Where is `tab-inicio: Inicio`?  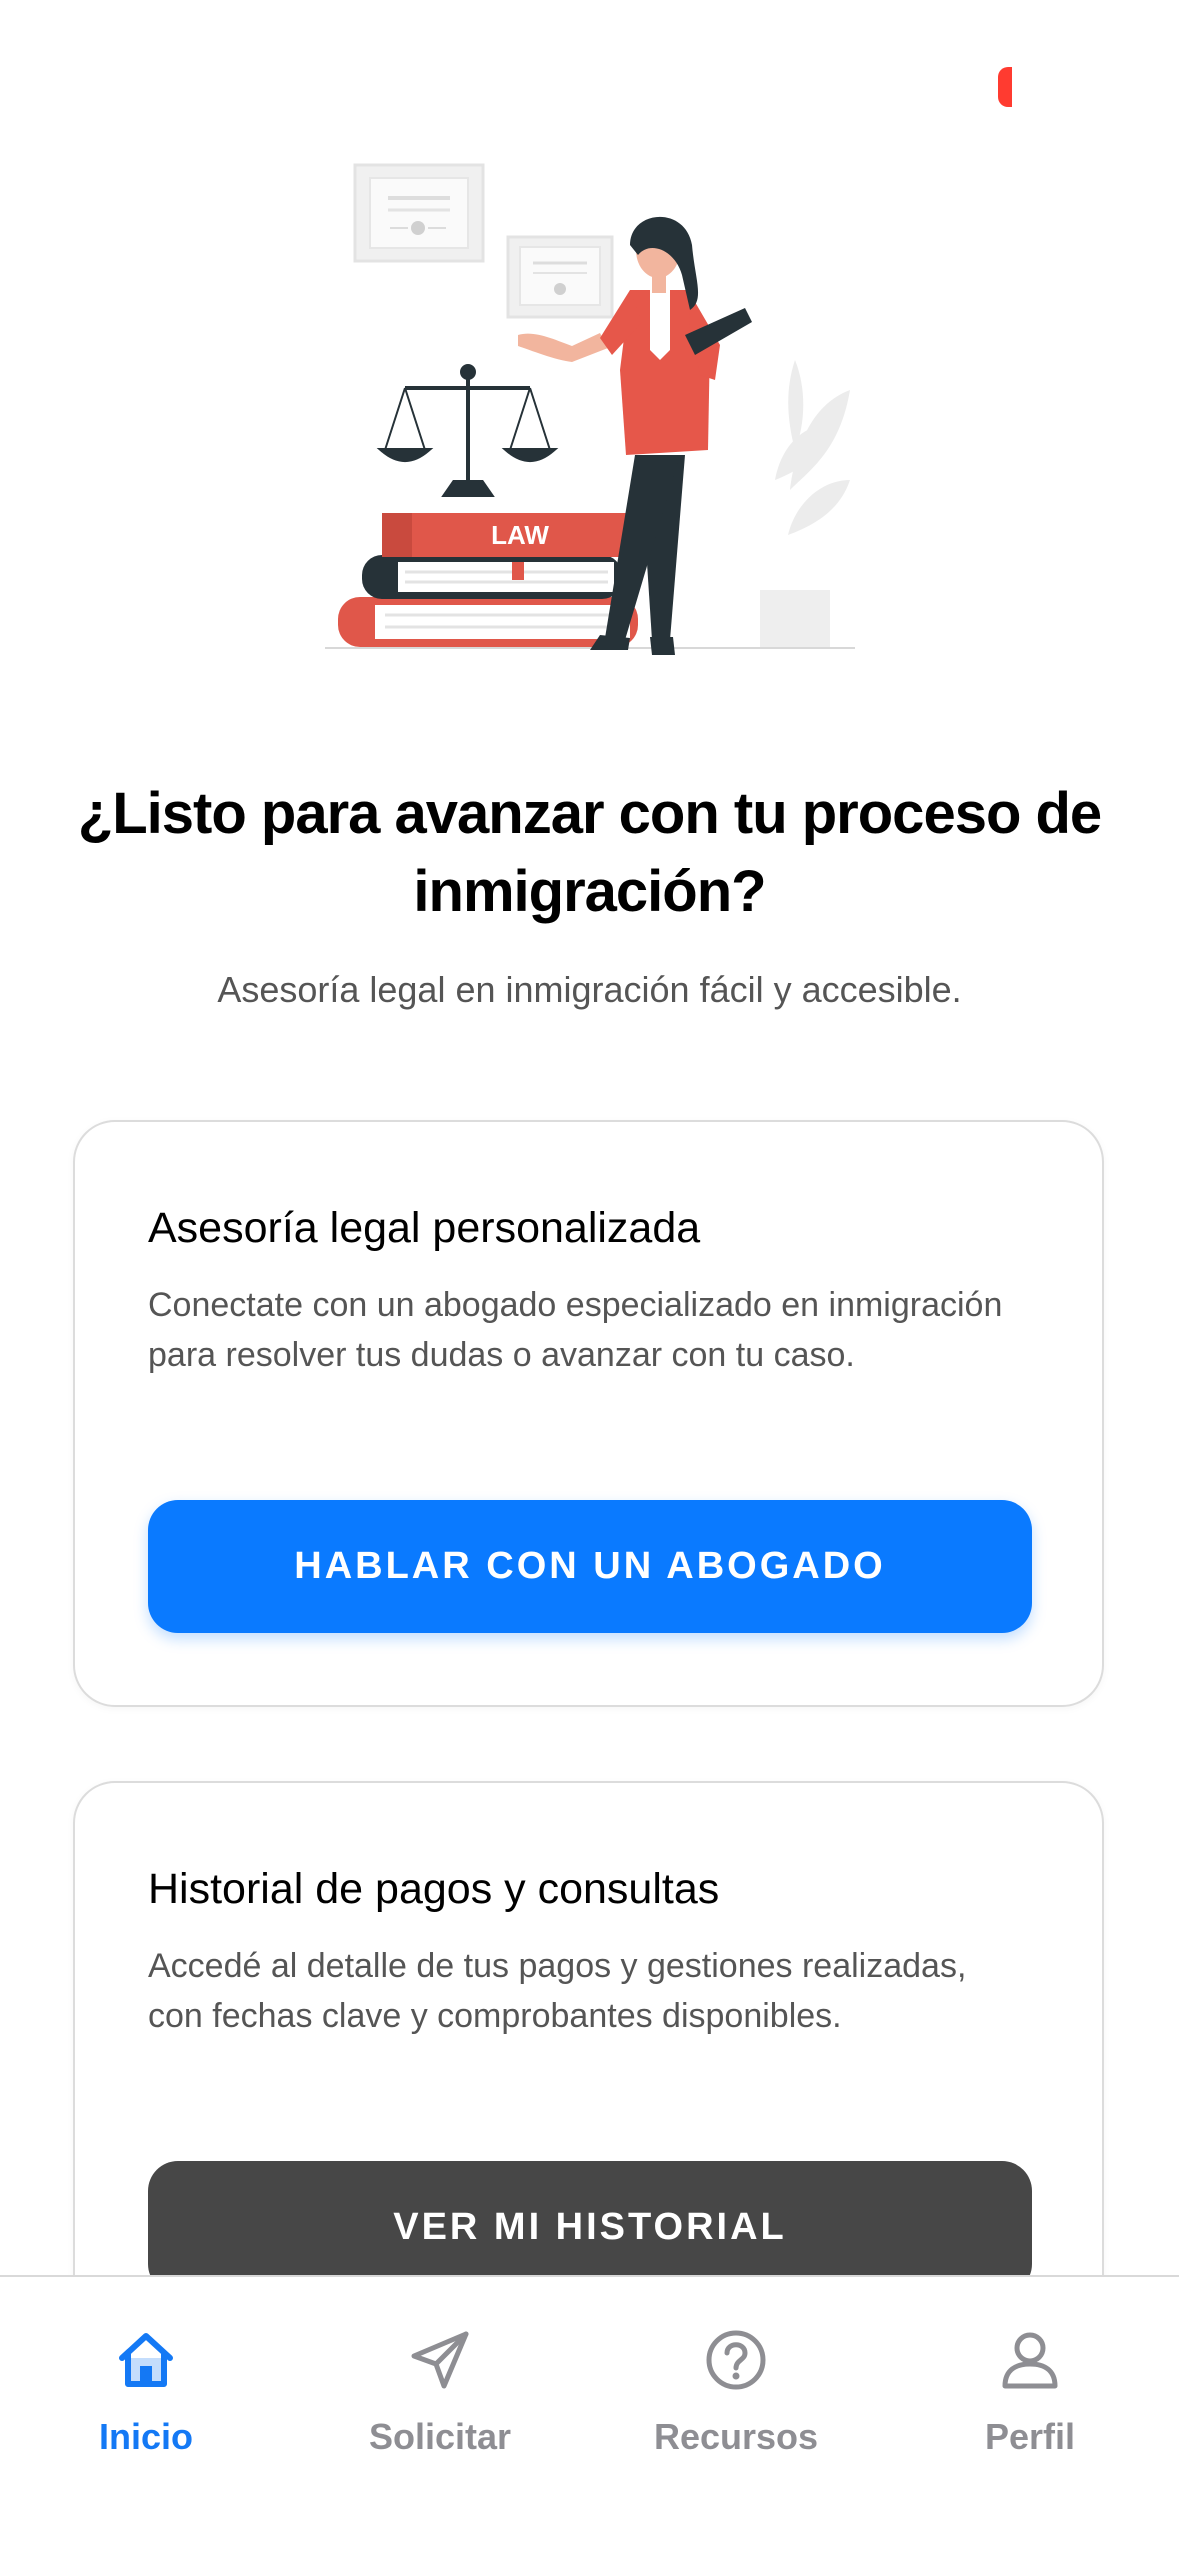
tab-inicio: Inicio is located at coordinates (146, 2377).